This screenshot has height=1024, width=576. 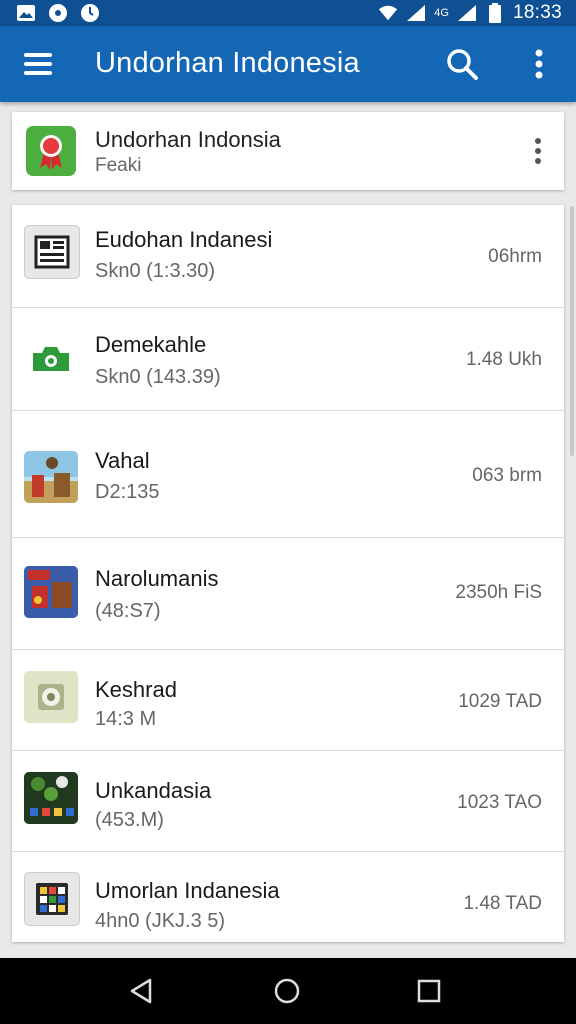 What do you see at coordinates (227, 63) in the screenshot?
I see `app-title: Undorhan Indonesia` at bounding box center [227, 63].